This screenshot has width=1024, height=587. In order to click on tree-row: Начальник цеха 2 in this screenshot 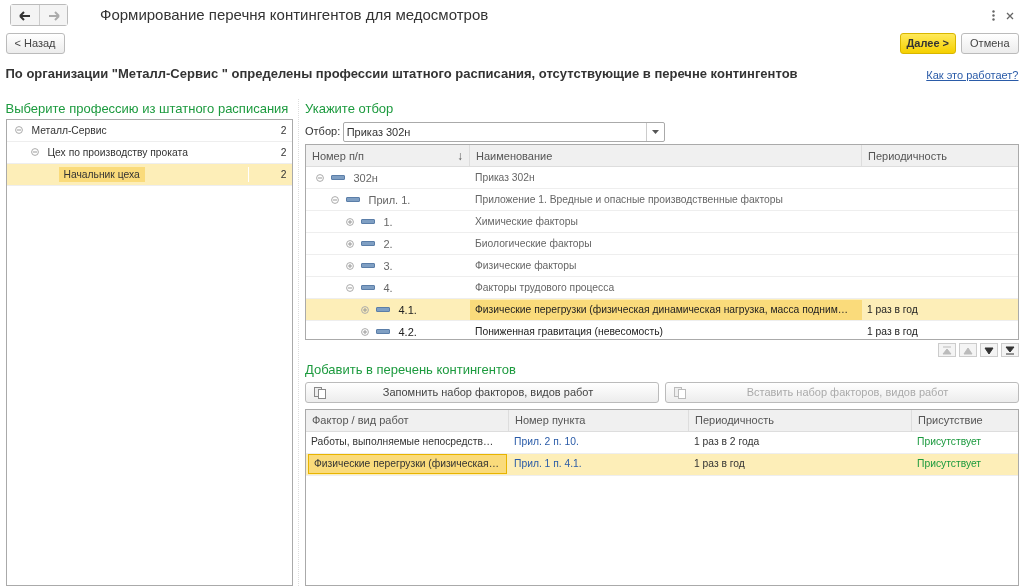, I will do `click(149, 174)`.